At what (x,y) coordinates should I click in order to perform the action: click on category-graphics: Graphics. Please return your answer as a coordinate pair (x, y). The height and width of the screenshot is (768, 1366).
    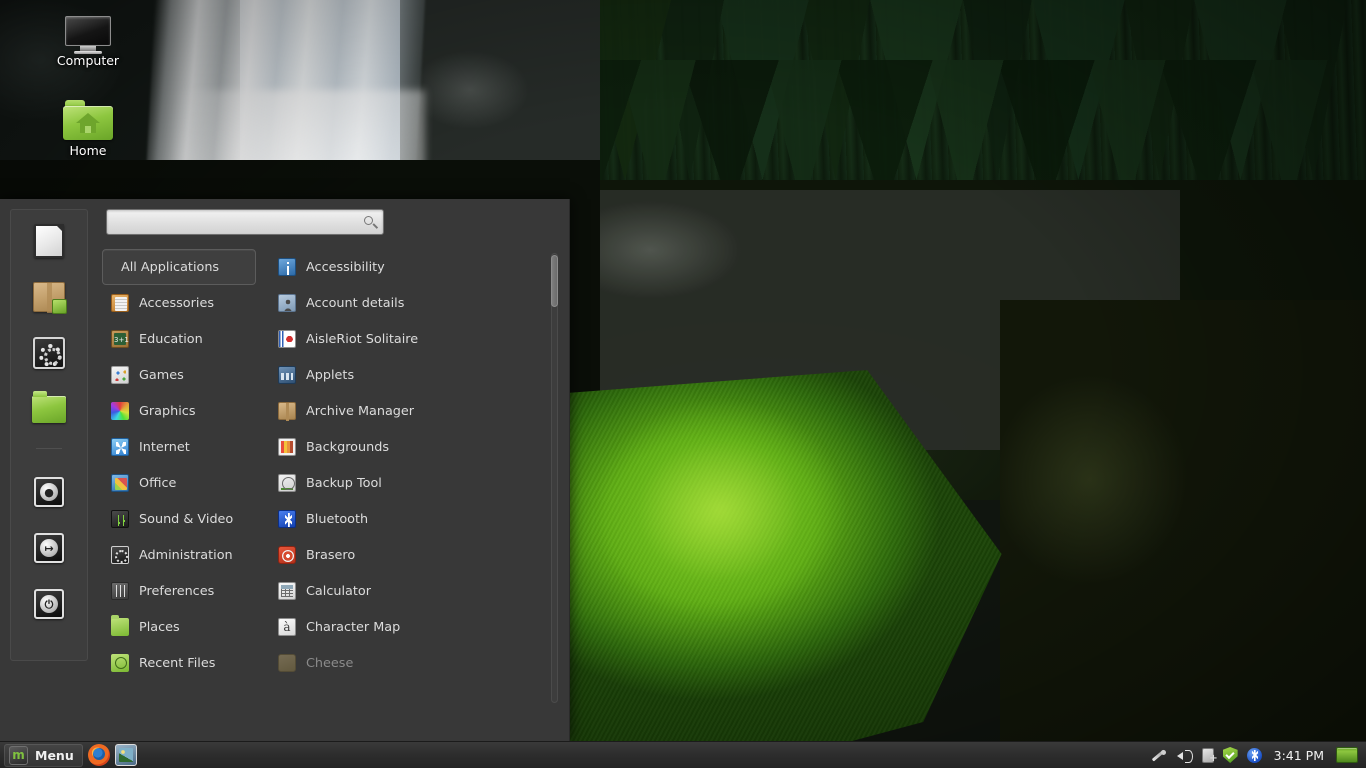
    Looking at the image, I should click on (179, 411).